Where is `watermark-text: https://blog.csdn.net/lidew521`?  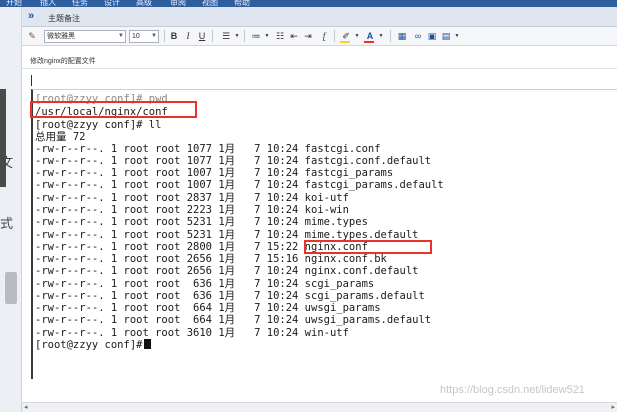
watermark-text: https://blog.csdn.net/lidew521 is located at coordinates (512, 390).